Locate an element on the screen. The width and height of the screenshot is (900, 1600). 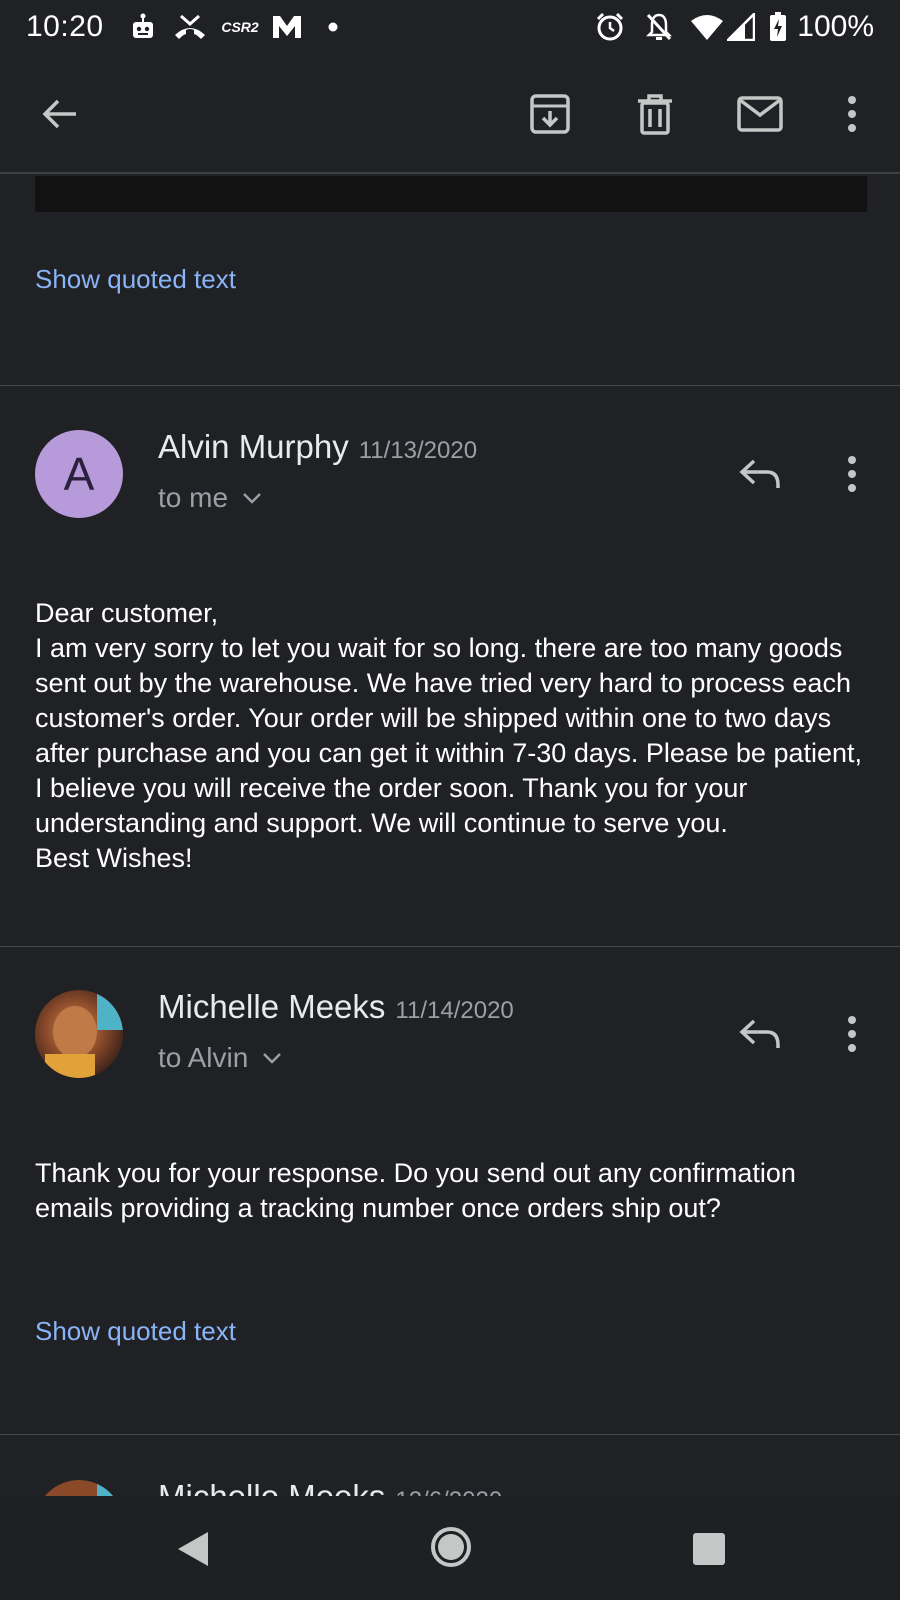
nav-home-icon is located at coordinates (451, 1547).